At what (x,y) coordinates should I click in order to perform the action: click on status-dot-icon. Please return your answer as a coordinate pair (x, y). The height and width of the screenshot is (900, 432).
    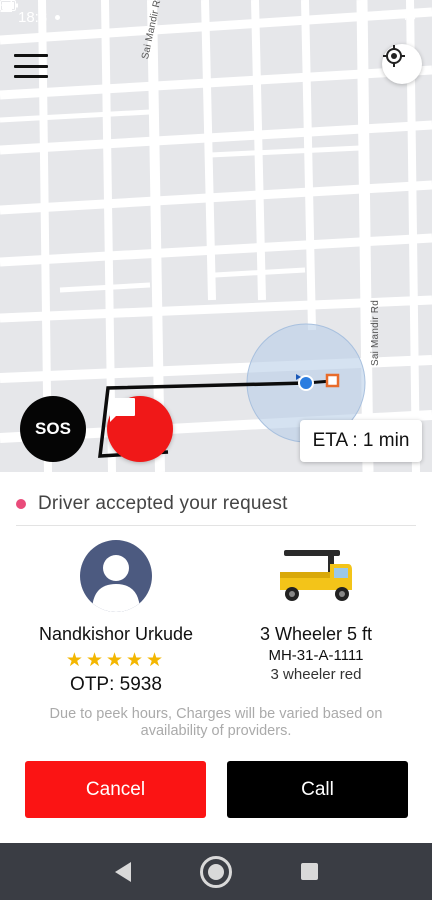
    Looking at the image, I should click on (21, 503).